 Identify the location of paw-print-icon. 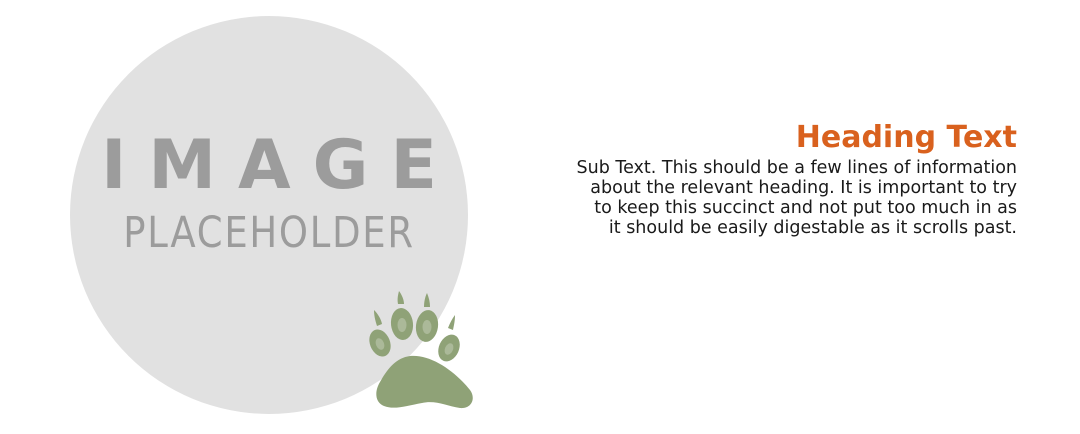
(421, 350).